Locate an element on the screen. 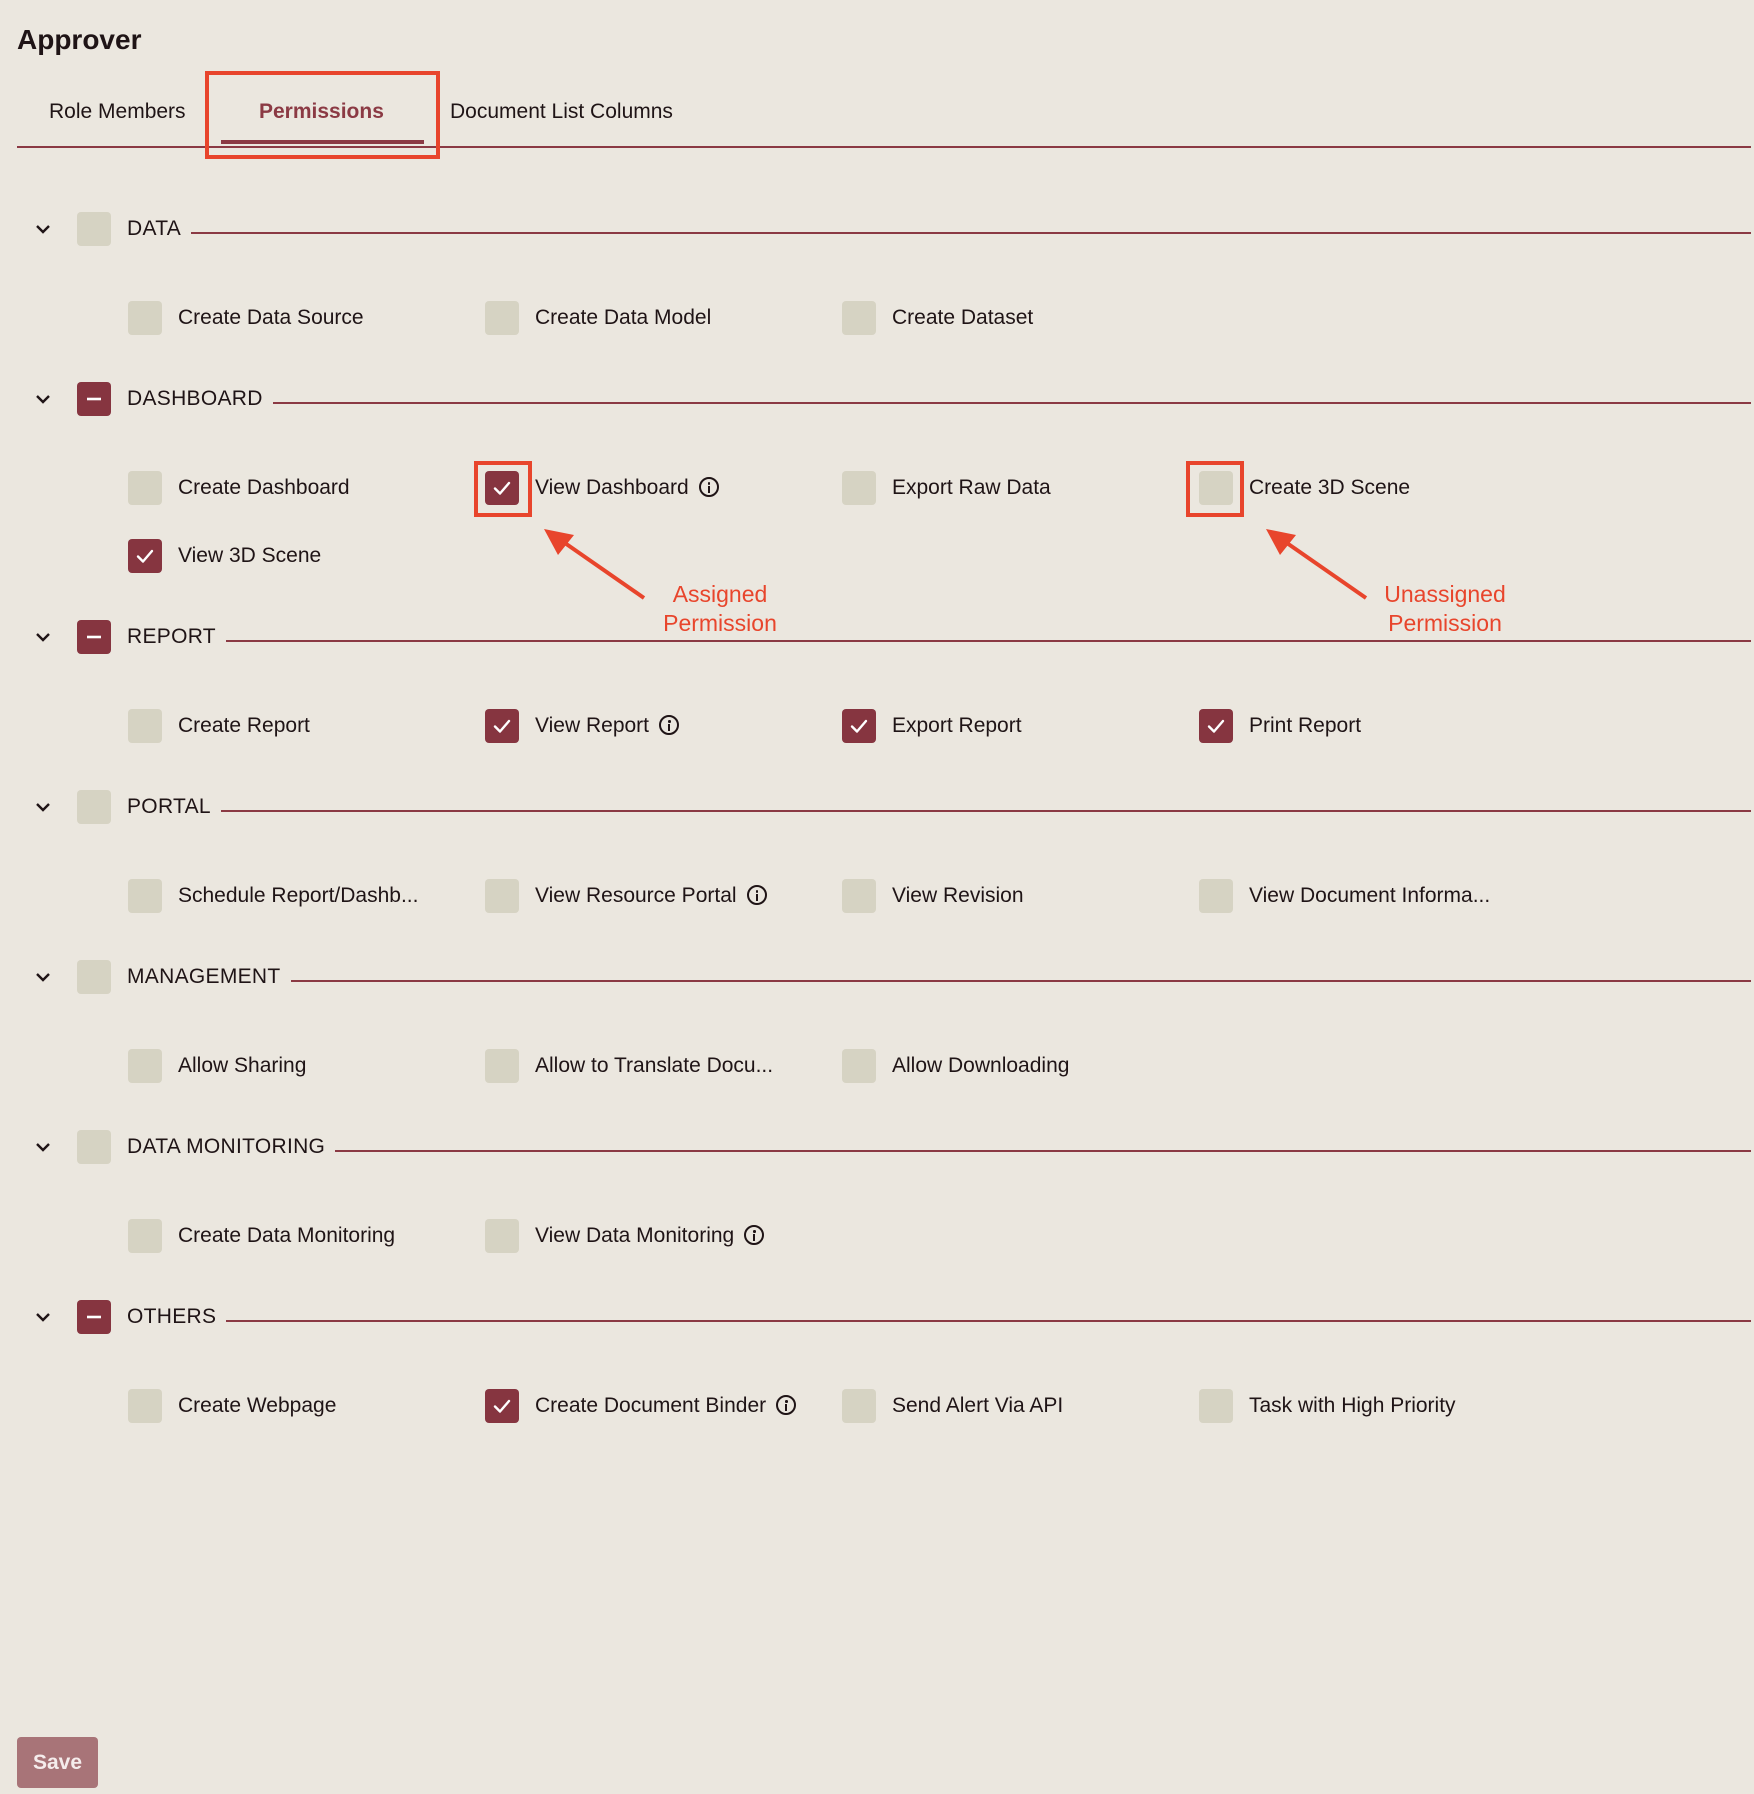  page-title: Approver is located at coordinates (79, 39).